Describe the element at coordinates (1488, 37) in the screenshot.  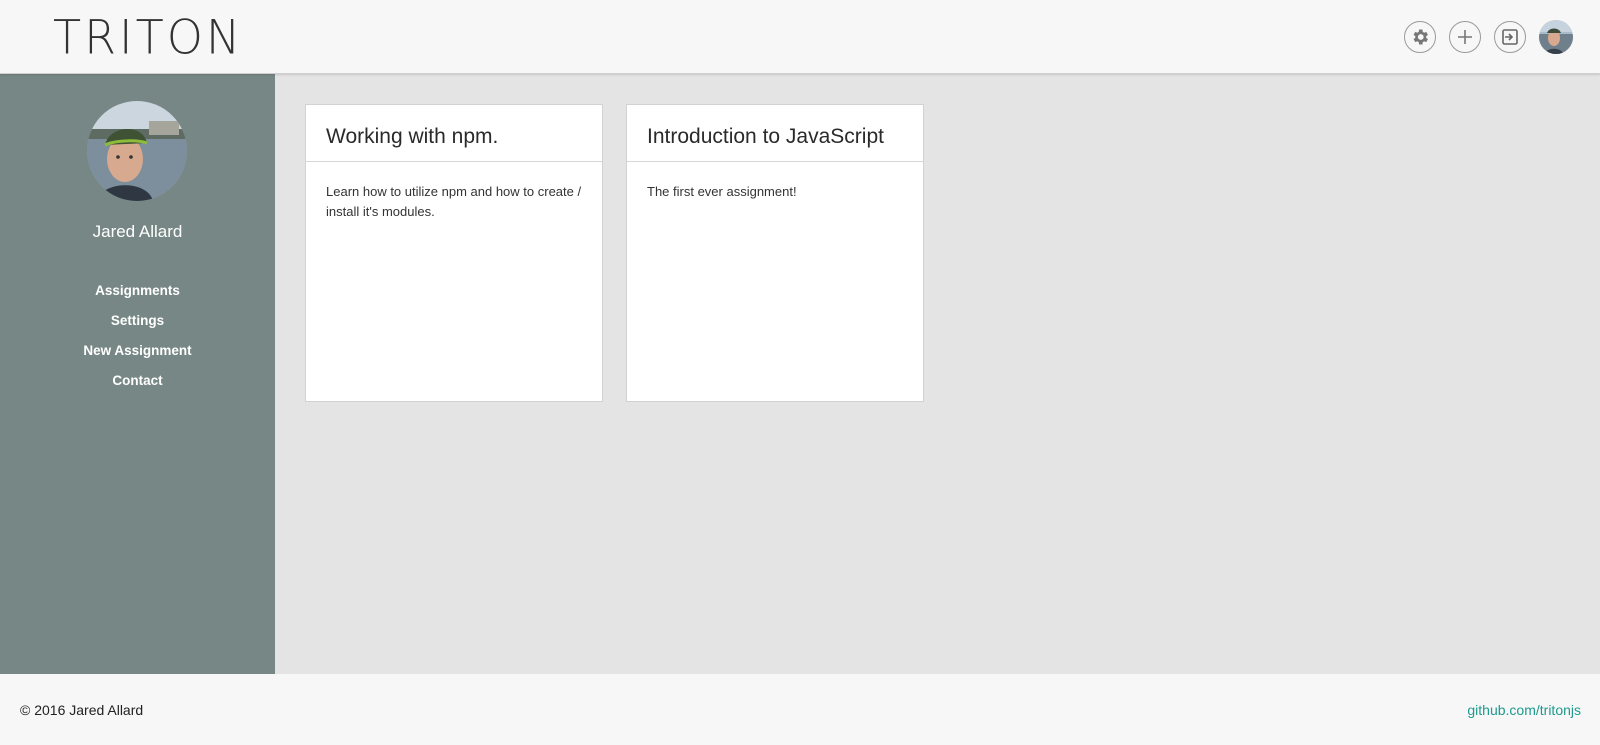
I see `header-actions` at that location.